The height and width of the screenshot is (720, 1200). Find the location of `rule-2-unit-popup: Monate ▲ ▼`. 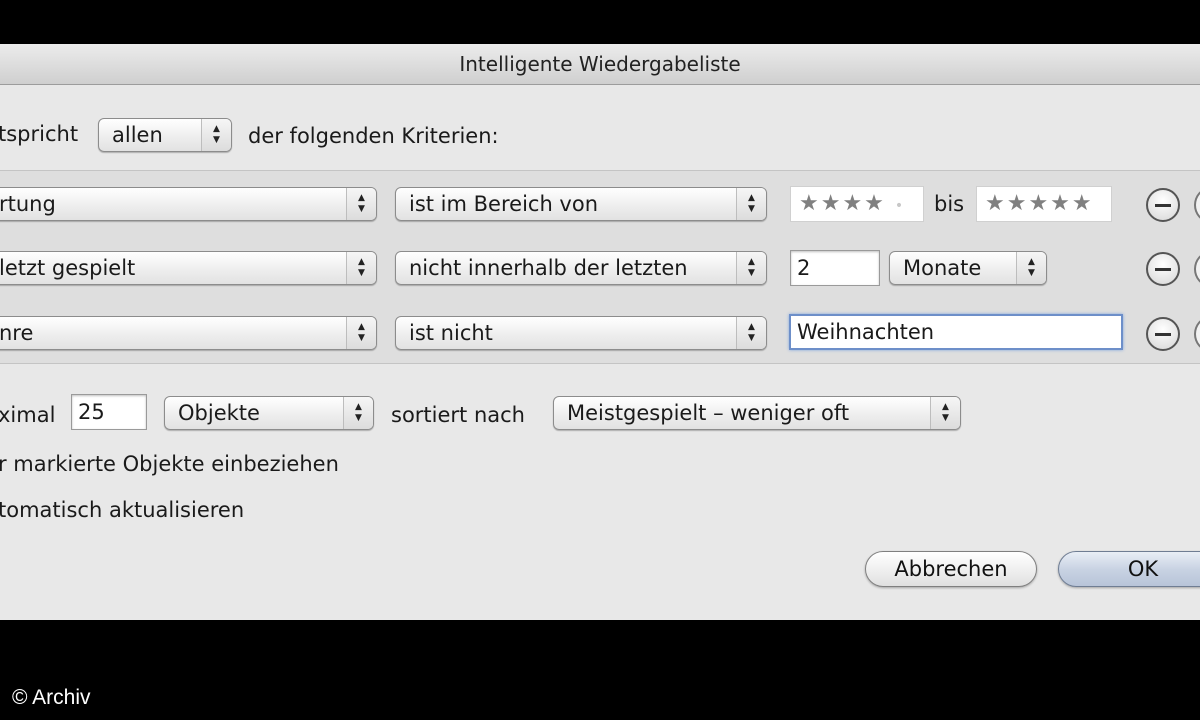

rule-2-unit-popup: Monate ▲ ▼ is located at coordinates (968, 268).